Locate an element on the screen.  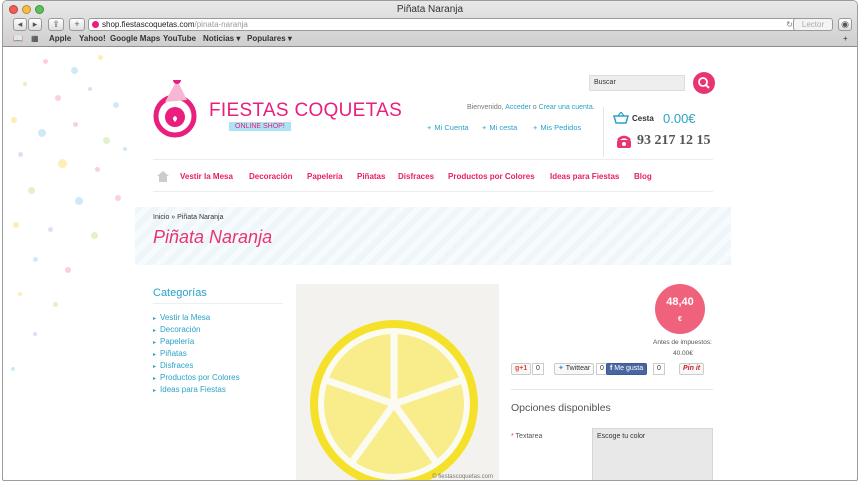
price-value: 48,40 is located at coordinates (680, 302).